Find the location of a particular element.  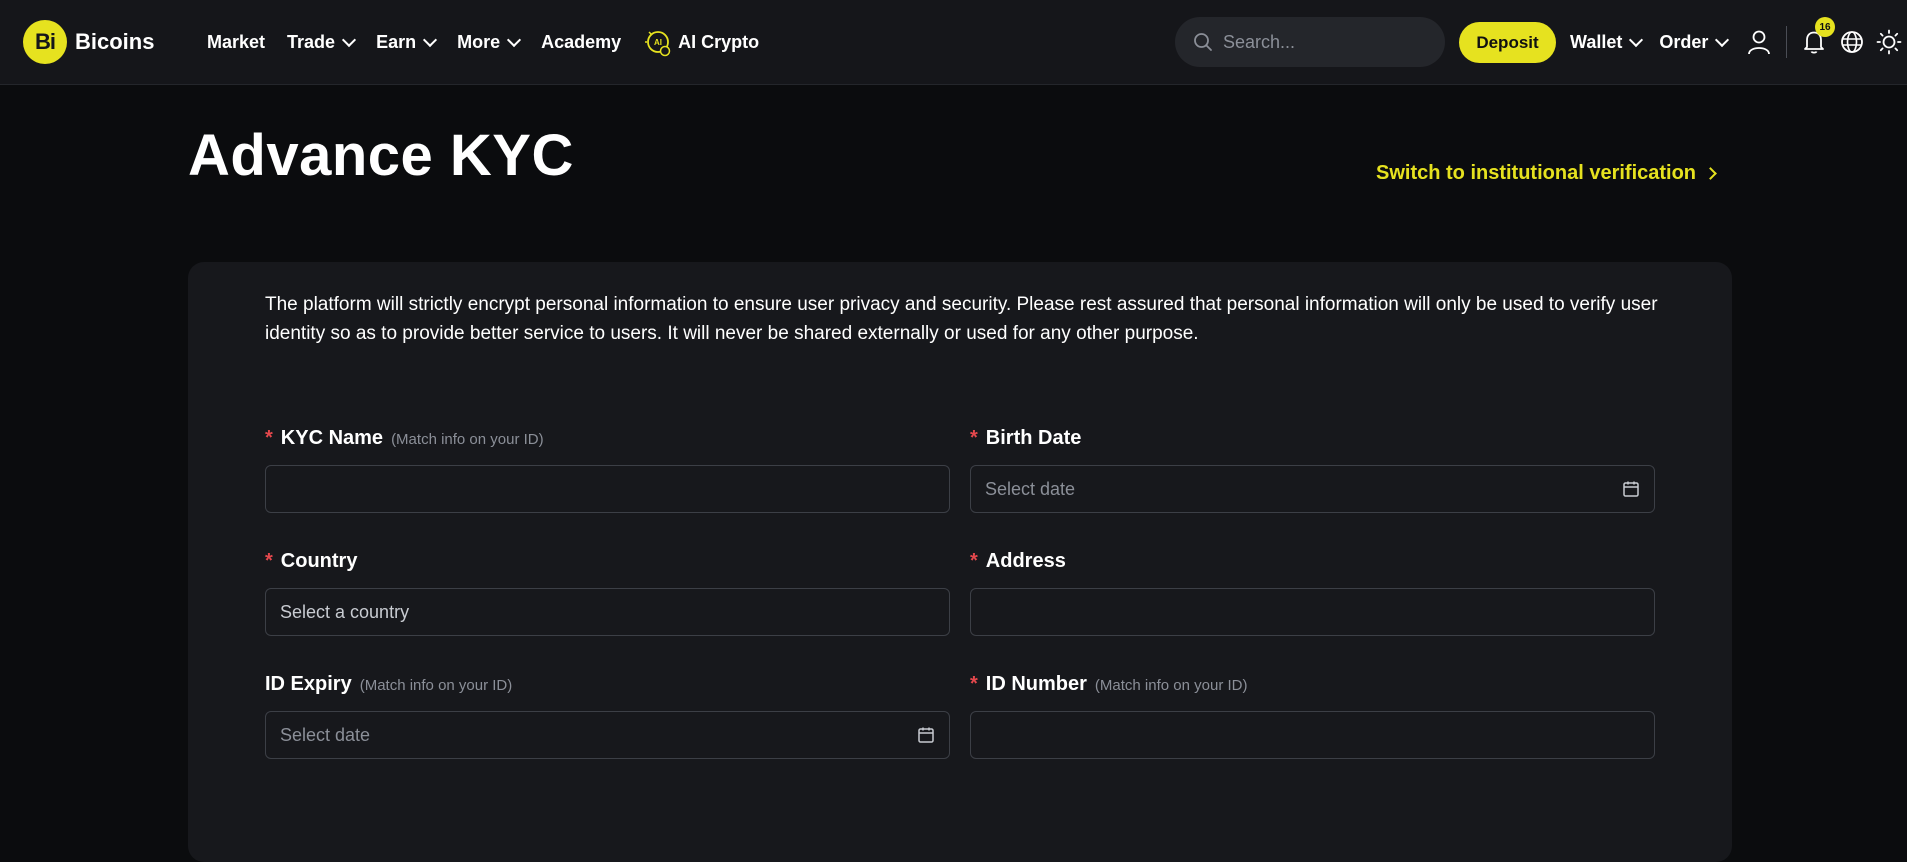

nav-earn: Earn is located at coordinates (407, 42).